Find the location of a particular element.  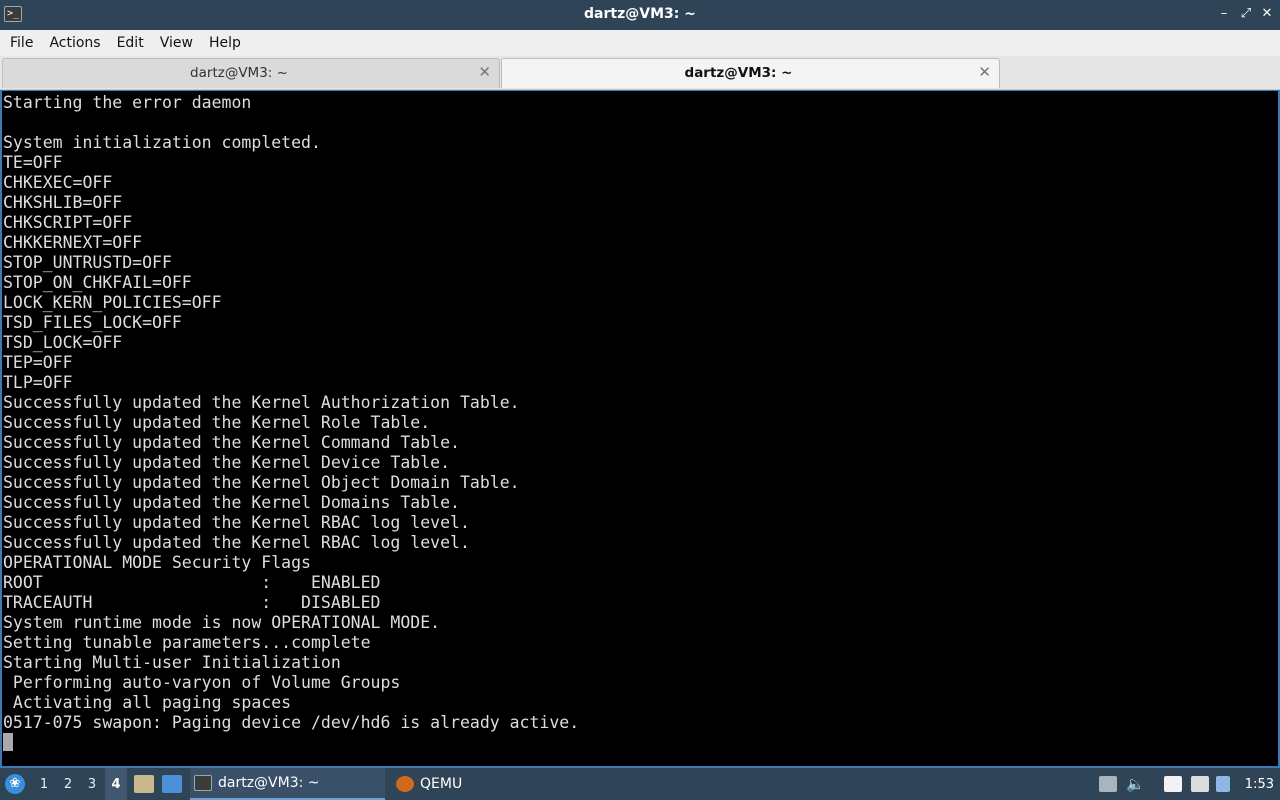

task-terminal: dartz@VM3: ~ is located at coordinates (287, 784).